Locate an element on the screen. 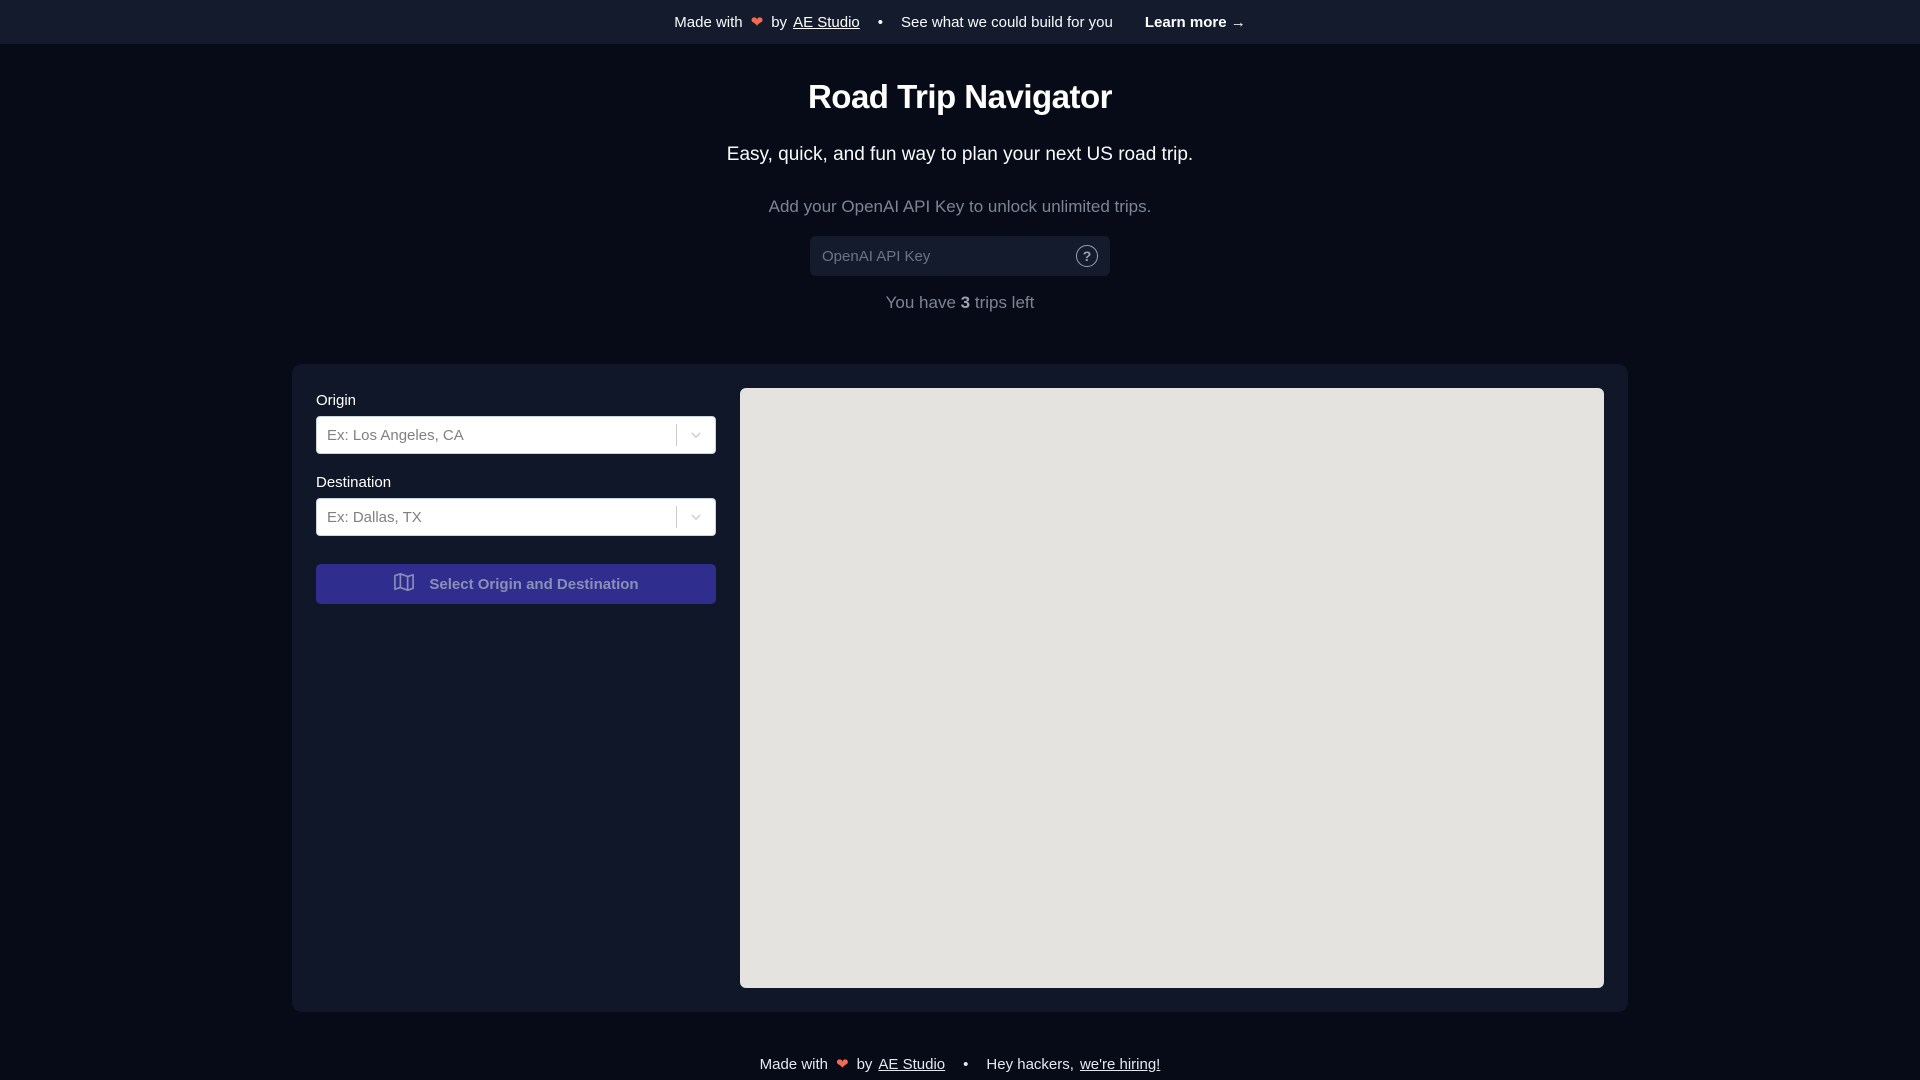 This screenshot has height=1080, width=1920. map-icon is located at coordinates (411, 584).